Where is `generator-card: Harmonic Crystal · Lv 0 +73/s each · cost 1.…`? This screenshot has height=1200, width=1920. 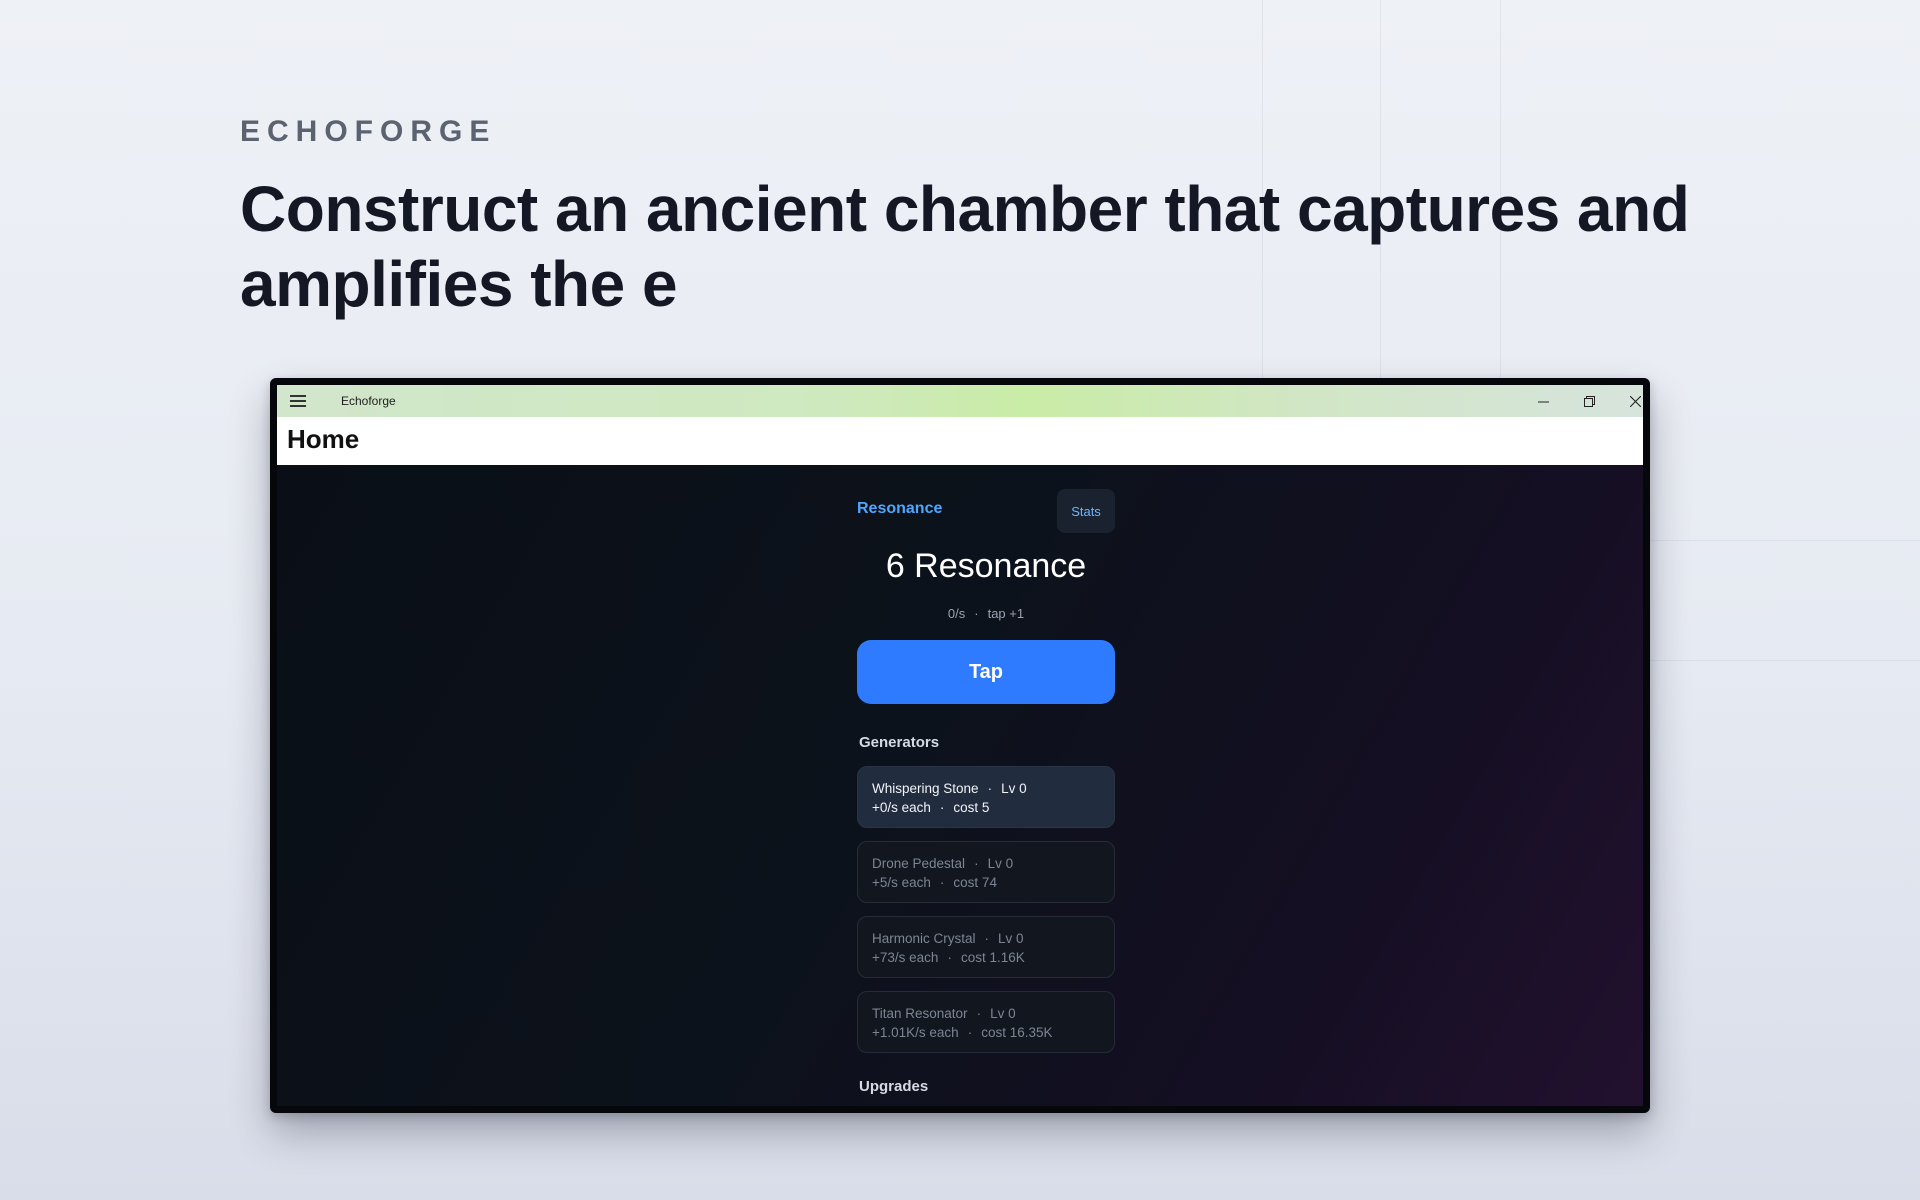
generator-card: Harmonic Crystal · Lv 0 +73/s each · cost 1.… is located at coordinates (986, 947).